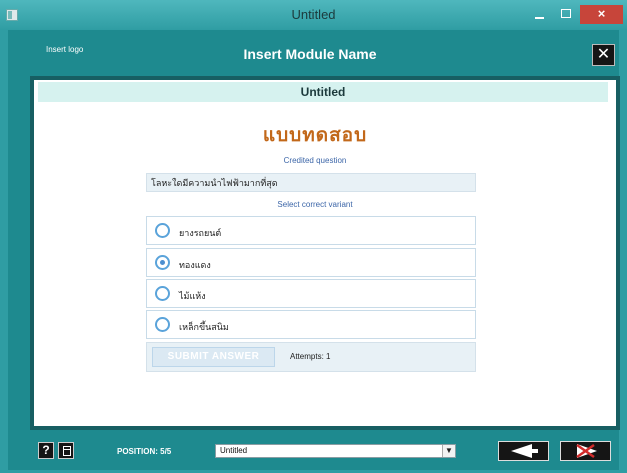 This screenshot has width=627, height=473. I want to click on module-close-button: ✕, so click(603, 55).